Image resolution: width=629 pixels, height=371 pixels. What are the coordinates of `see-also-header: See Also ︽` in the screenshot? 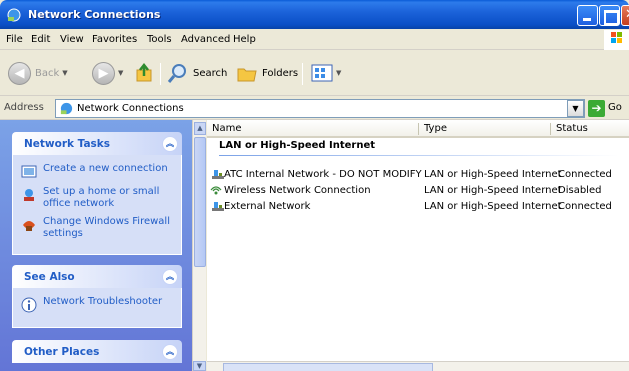 It's located at (97, 276).